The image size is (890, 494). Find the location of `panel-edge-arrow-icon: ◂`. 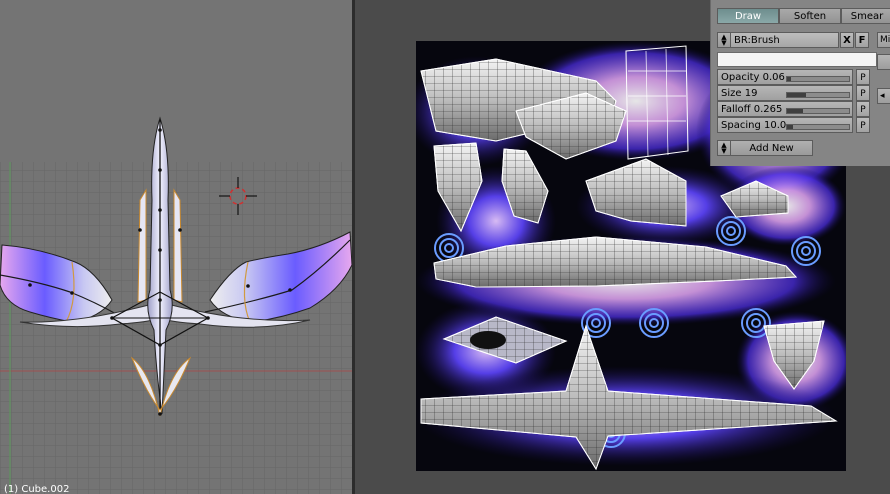

panel-edge-arrow-icon: ◂ is located at coordinates (883, 96).